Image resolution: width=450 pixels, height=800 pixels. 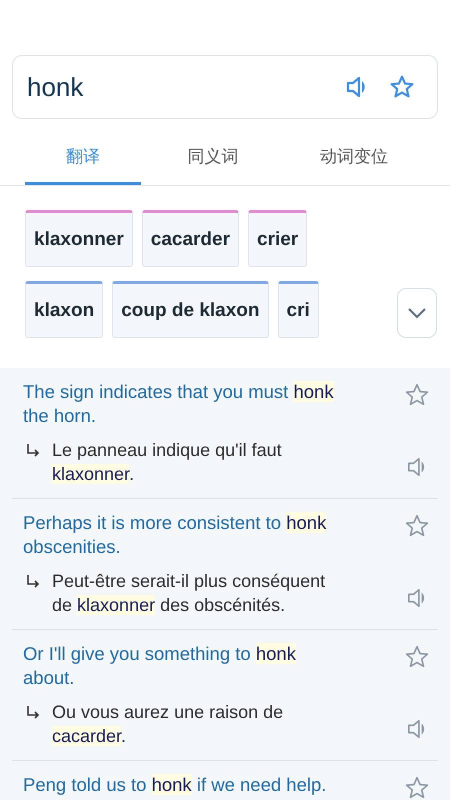 I want to click on translation-chip: coup de klaxon, so click(x=190, y=309).